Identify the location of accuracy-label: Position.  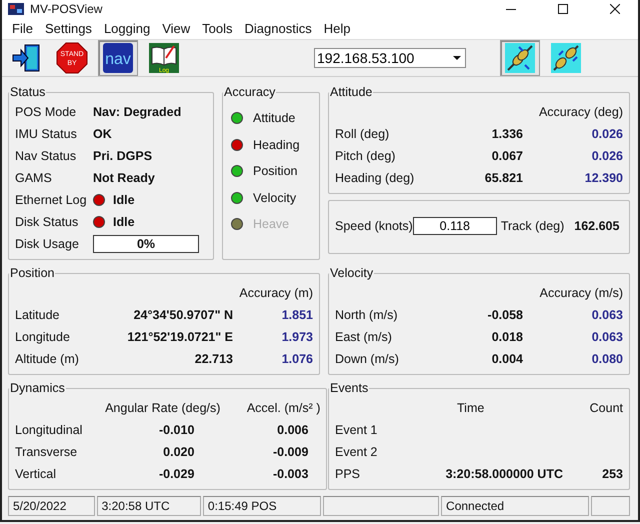
(275, 171).